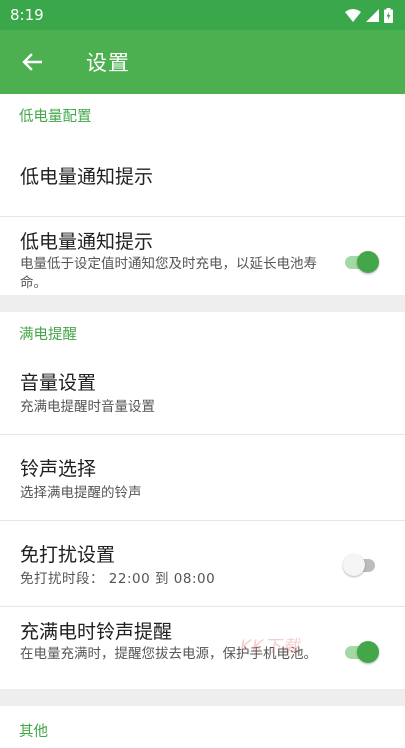  I want to click on status-bar: 8:19, so click(202, 15).